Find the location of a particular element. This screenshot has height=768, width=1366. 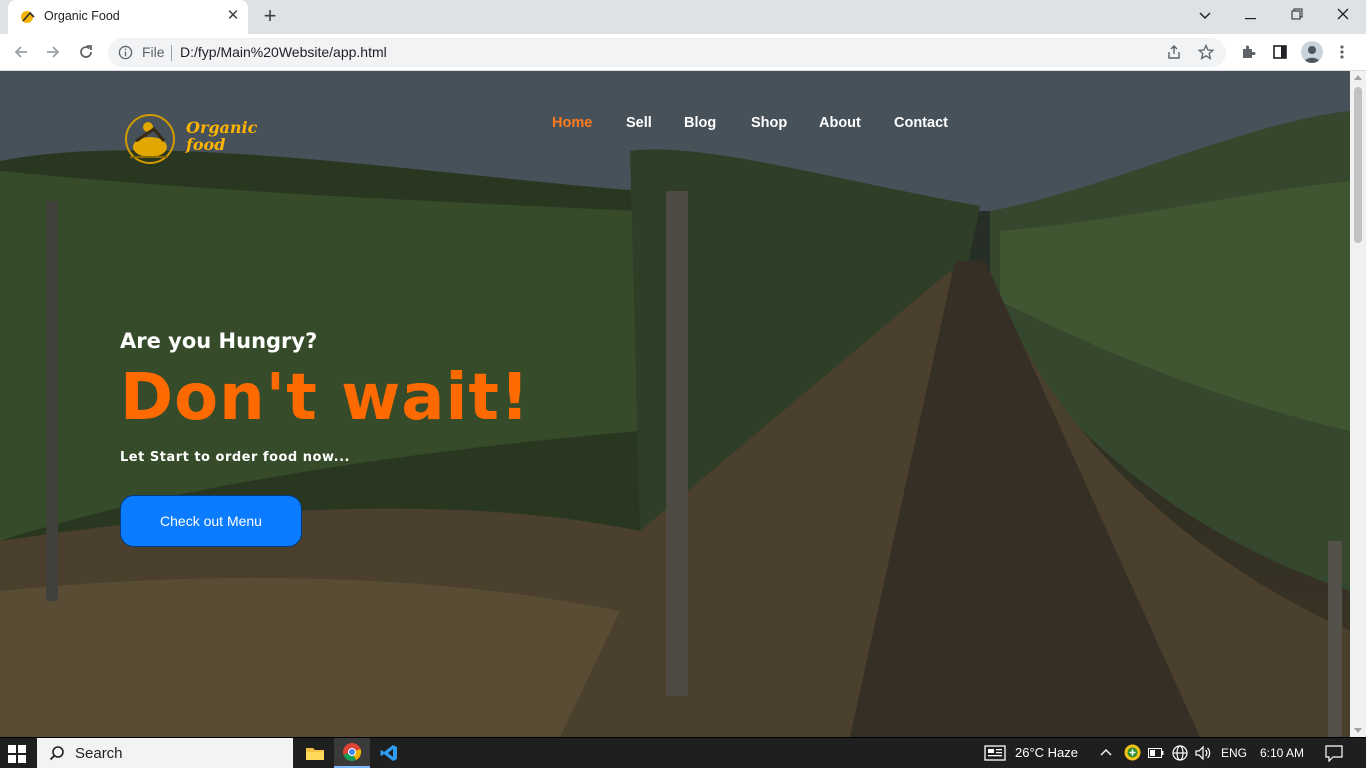

nav-sell: Sell is located at coordinates (655, 123).